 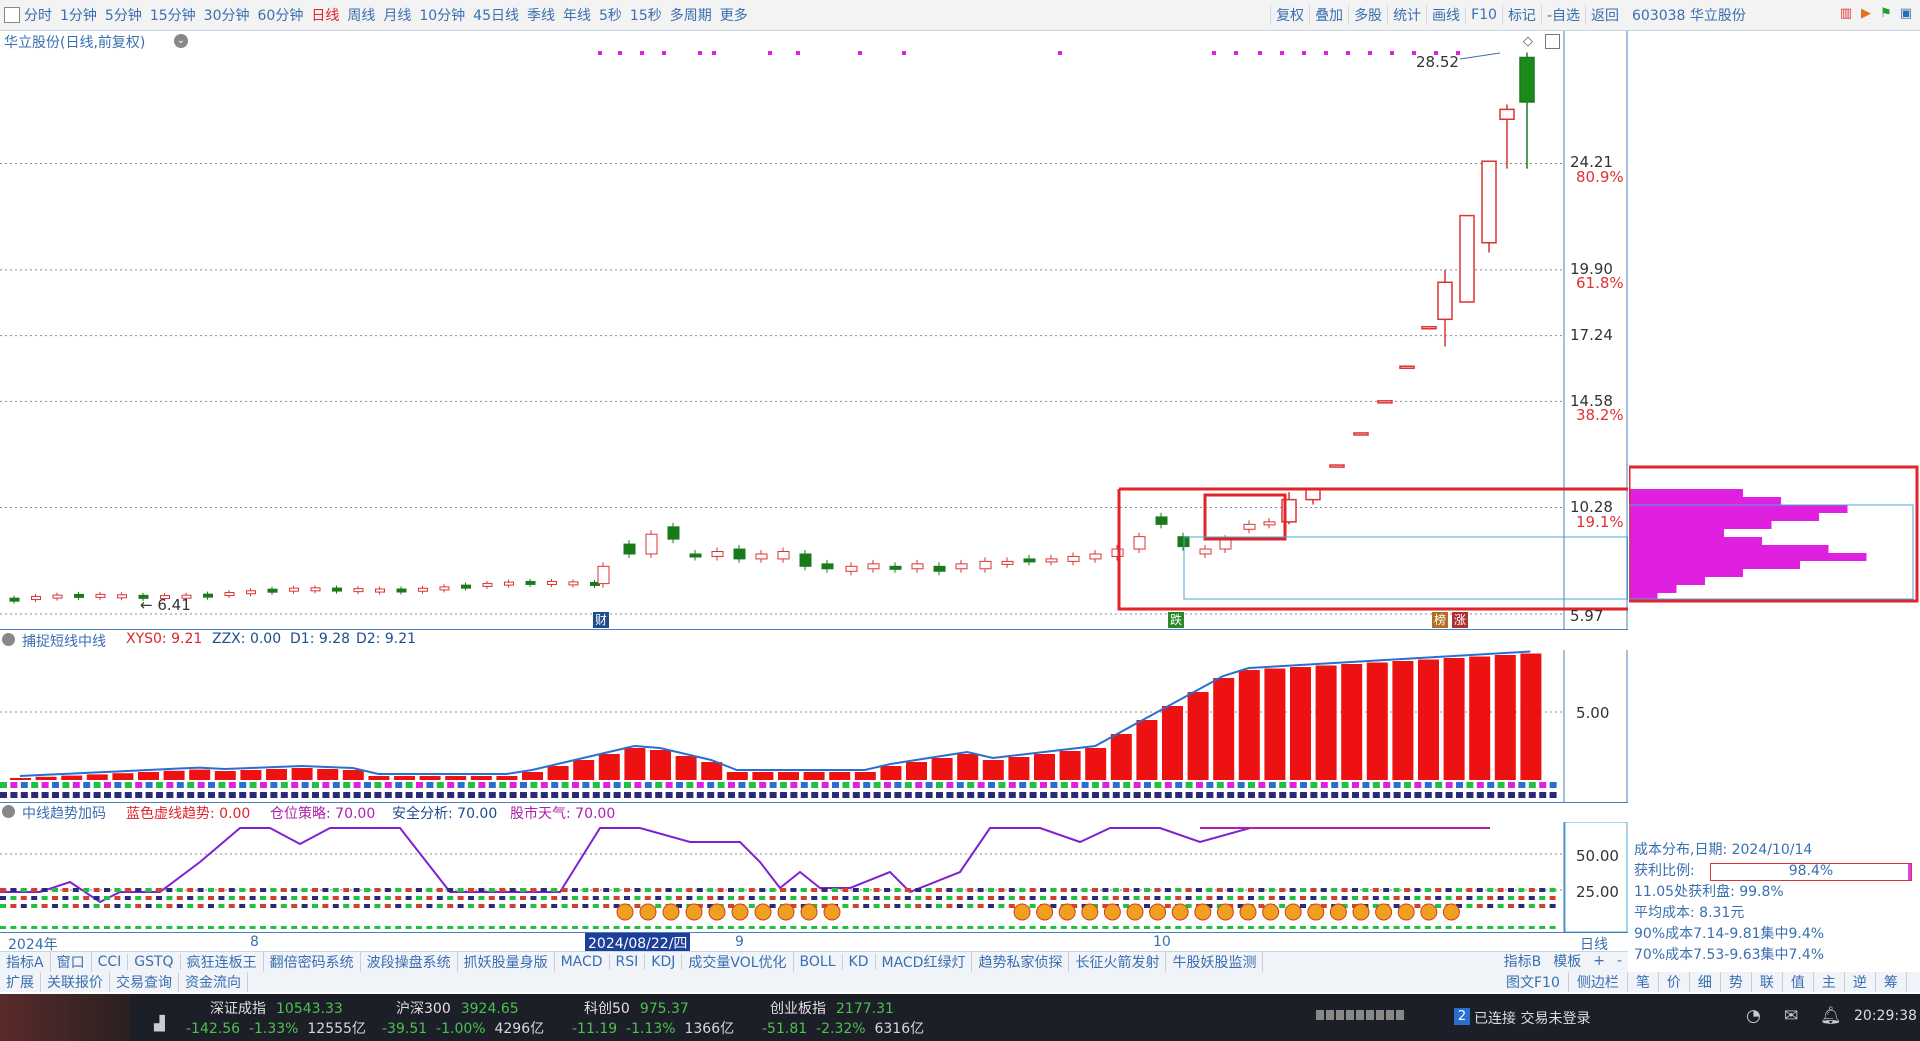 What do you see at coordinates (325, 15) in the screenshot?
I see `period-tab-6: 日线` at bounding box center [325, 15].